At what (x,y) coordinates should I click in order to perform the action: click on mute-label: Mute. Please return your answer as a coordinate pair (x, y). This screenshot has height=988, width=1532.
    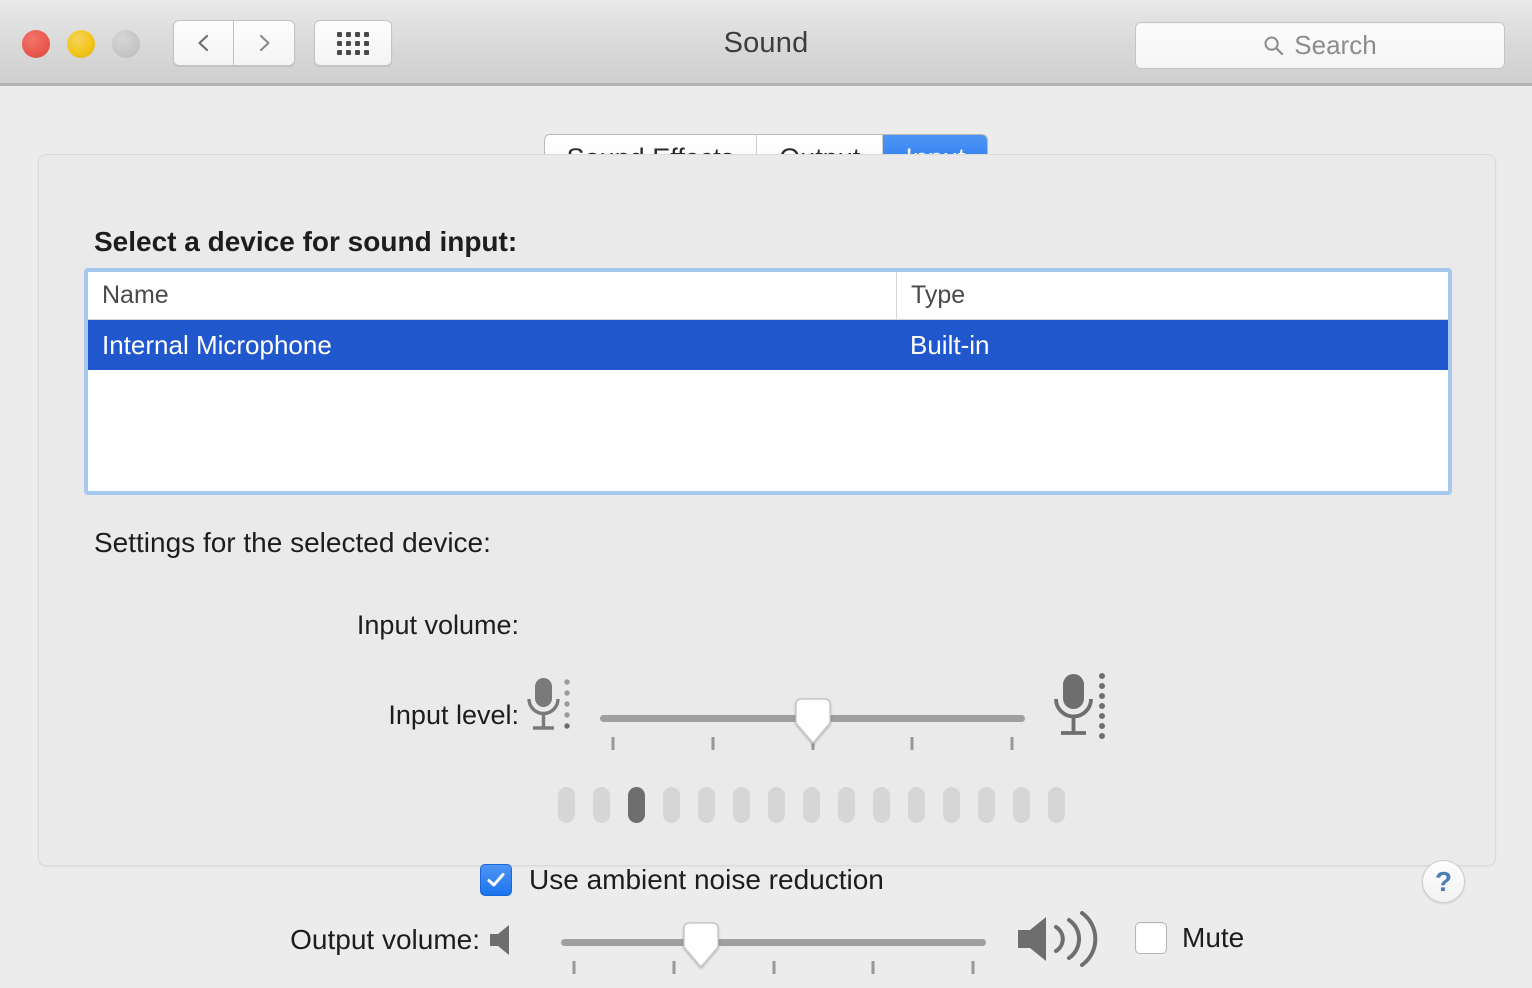
    Looking at the image, I should click on (1213, 937).